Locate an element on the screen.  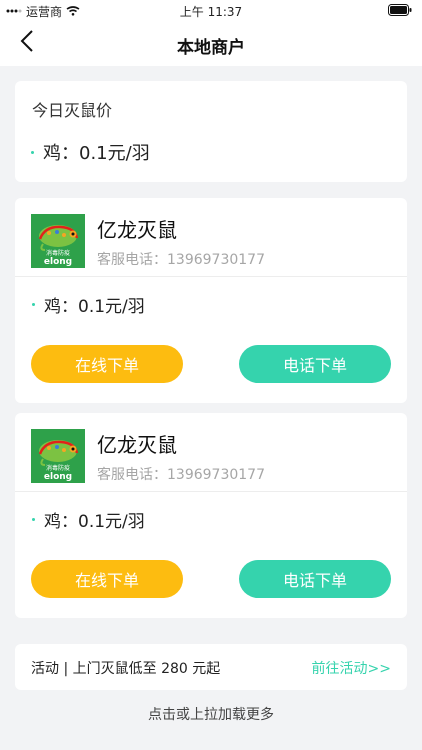
status-bar: 运营商 上午 11:37 is located at coordinates (211, 10).